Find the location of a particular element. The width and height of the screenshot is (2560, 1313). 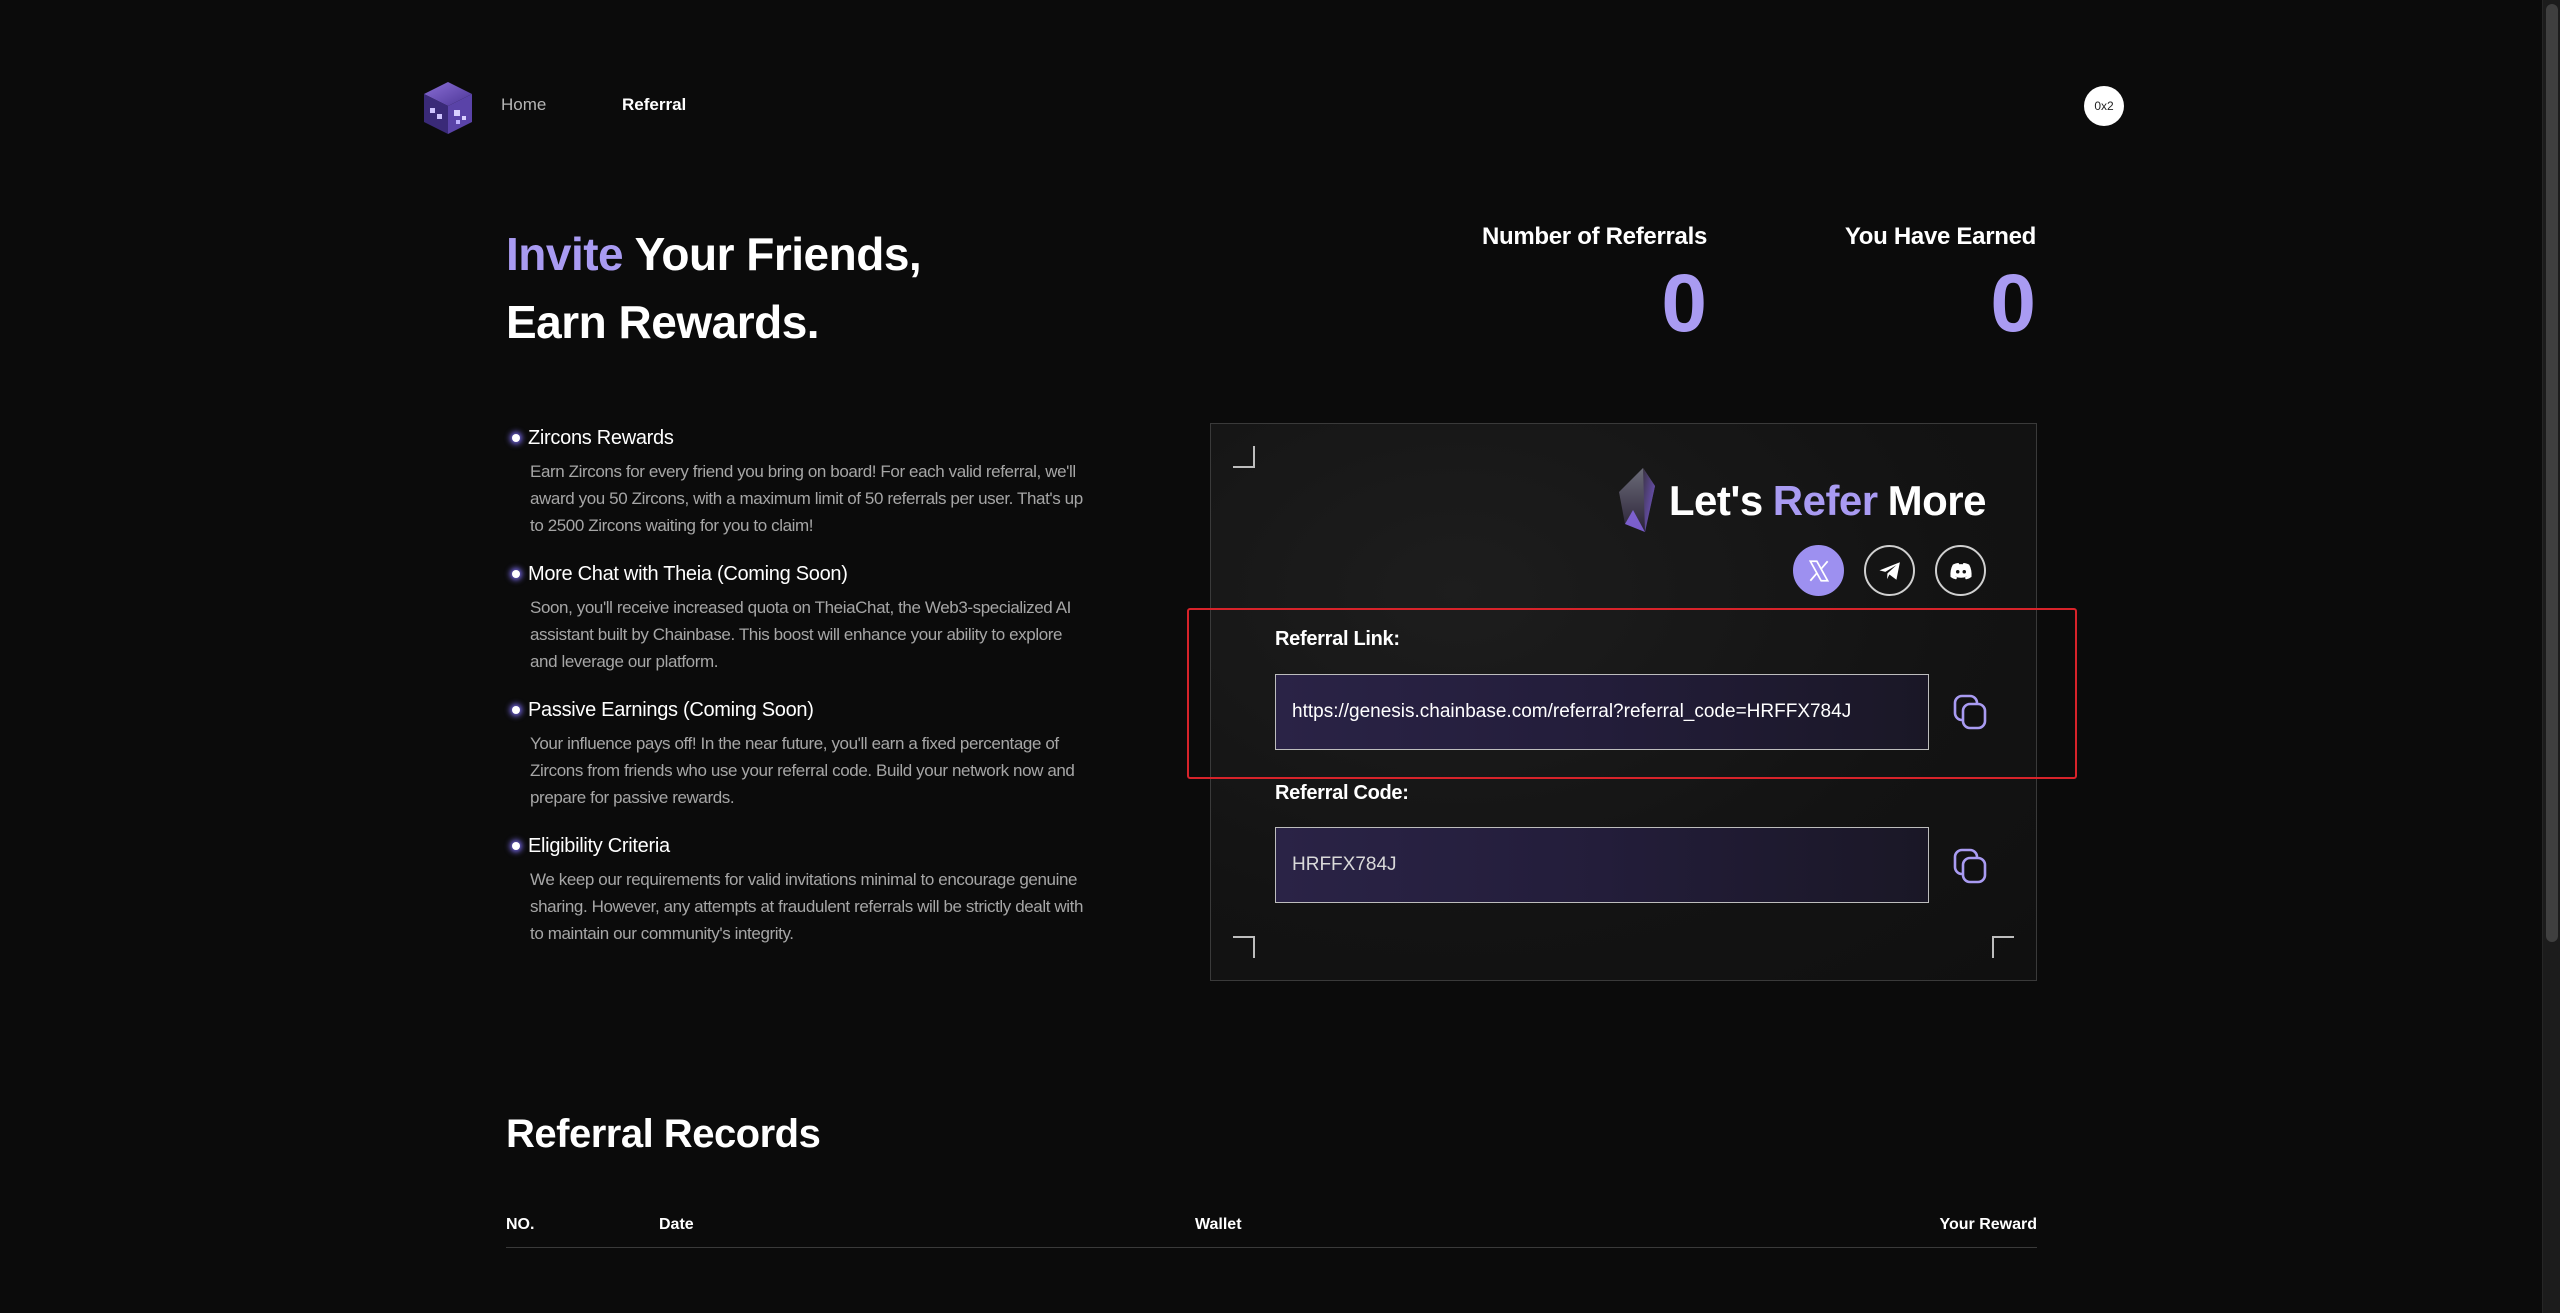

stat-referrals-value: 0 is located at coordinates (1684, 303).